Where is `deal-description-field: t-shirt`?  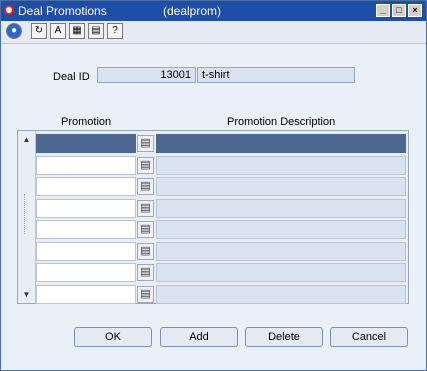
deal-description-field: t-shirt is located at coordinates (276, 75).